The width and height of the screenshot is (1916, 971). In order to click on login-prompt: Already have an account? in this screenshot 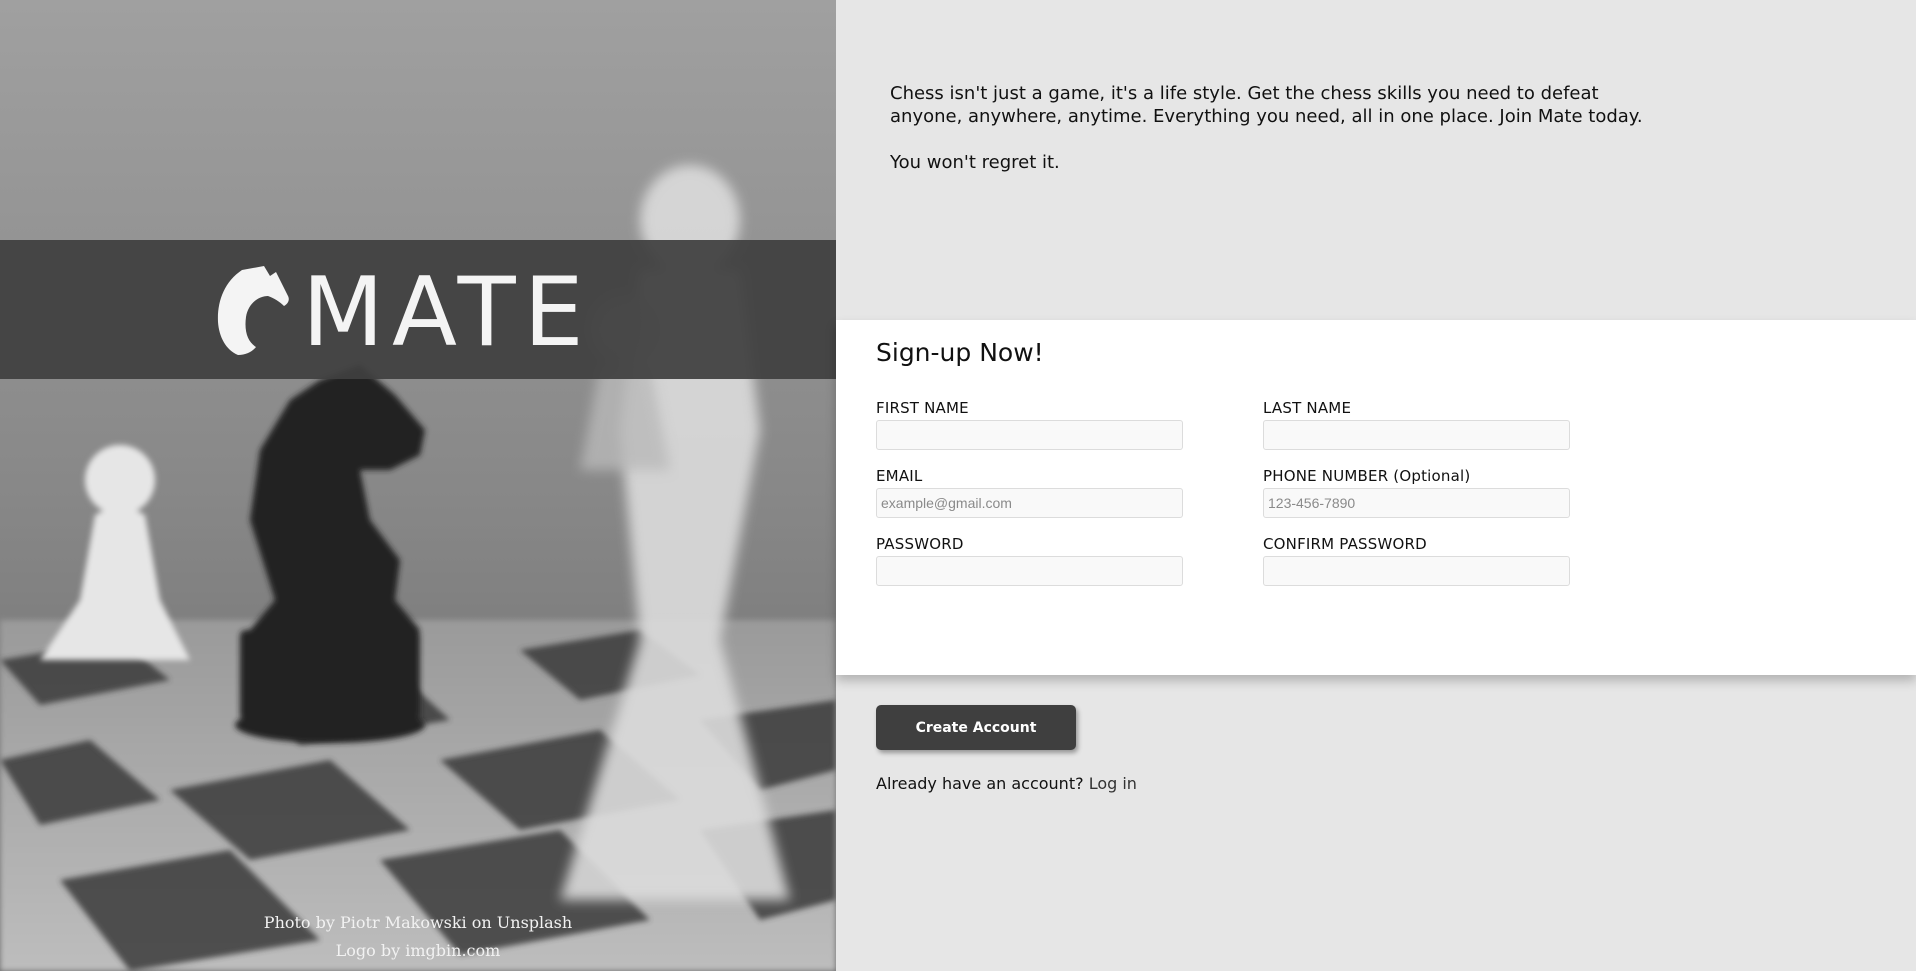, I will do `click(980, 783)`.